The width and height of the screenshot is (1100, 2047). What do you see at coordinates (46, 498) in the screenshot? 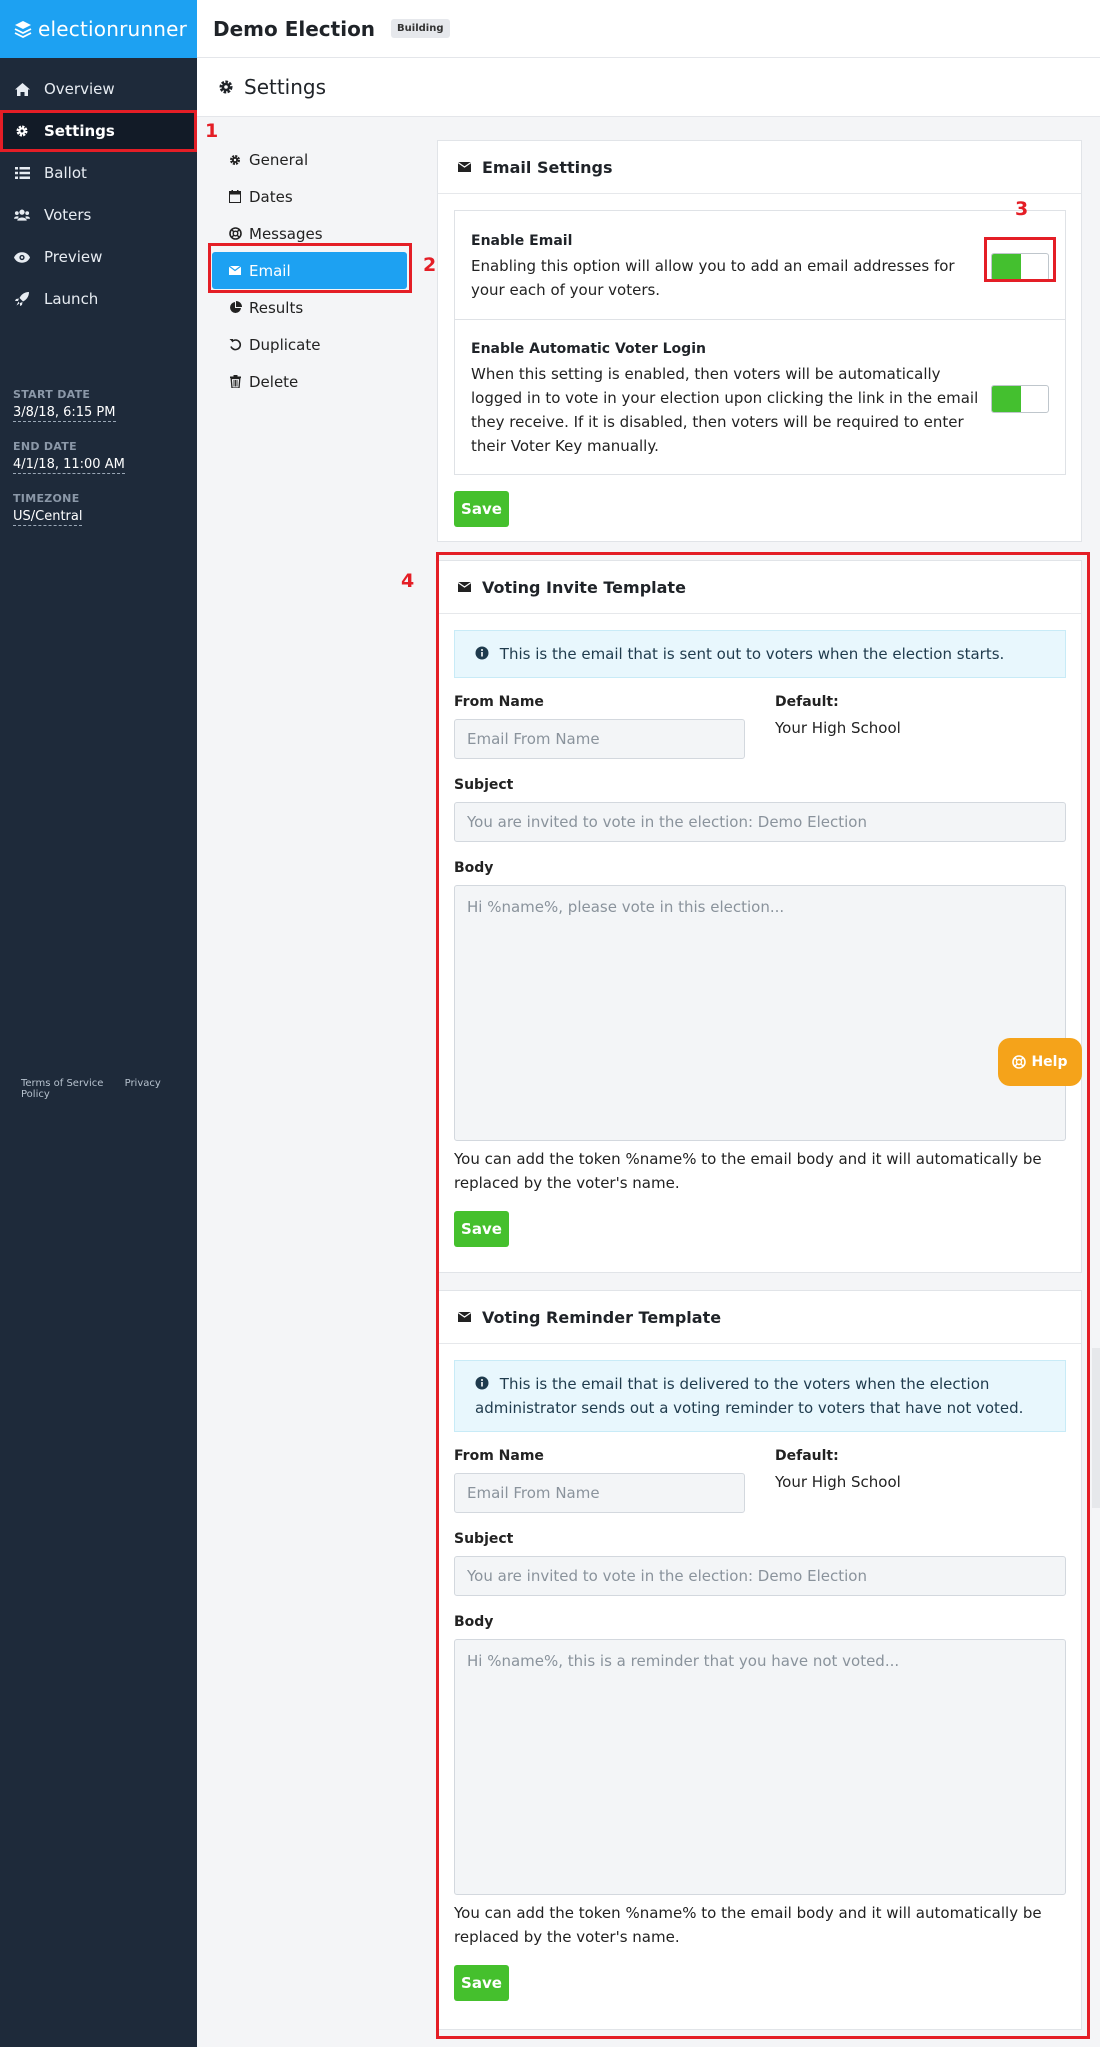
I see `timezone-label: TIMEZONE` at bounding box center [46, 498].